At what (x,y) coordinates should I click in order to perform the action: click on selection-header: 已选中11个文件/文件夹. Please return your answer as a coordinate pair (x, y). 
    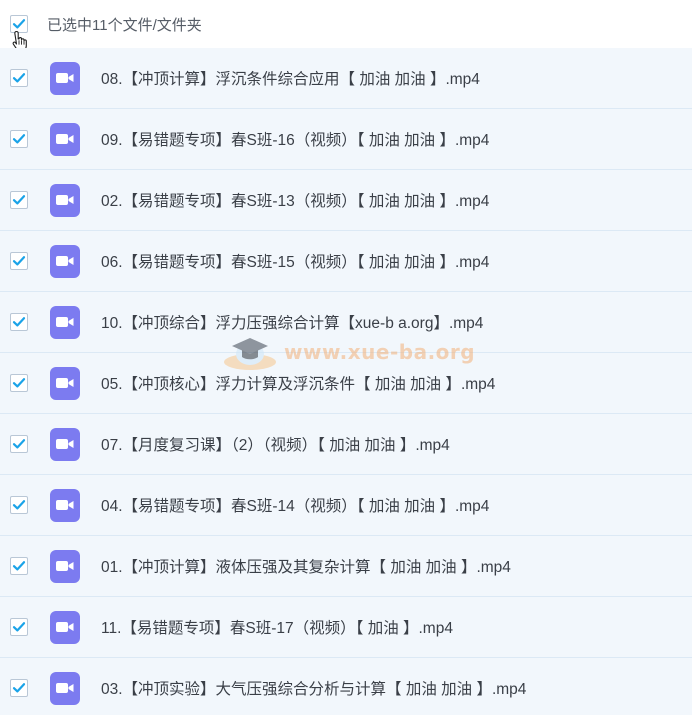
    Looking at the image, I should click on (346, 26).